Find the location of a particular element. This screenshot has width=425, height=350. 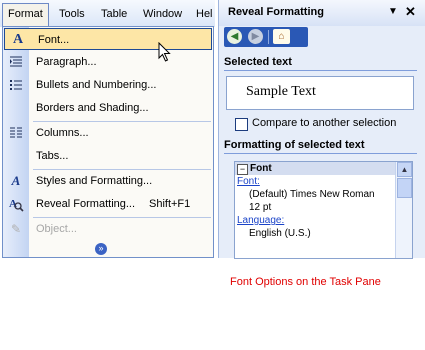

home-icon: ⌂ is located at coordinates (281, 36).